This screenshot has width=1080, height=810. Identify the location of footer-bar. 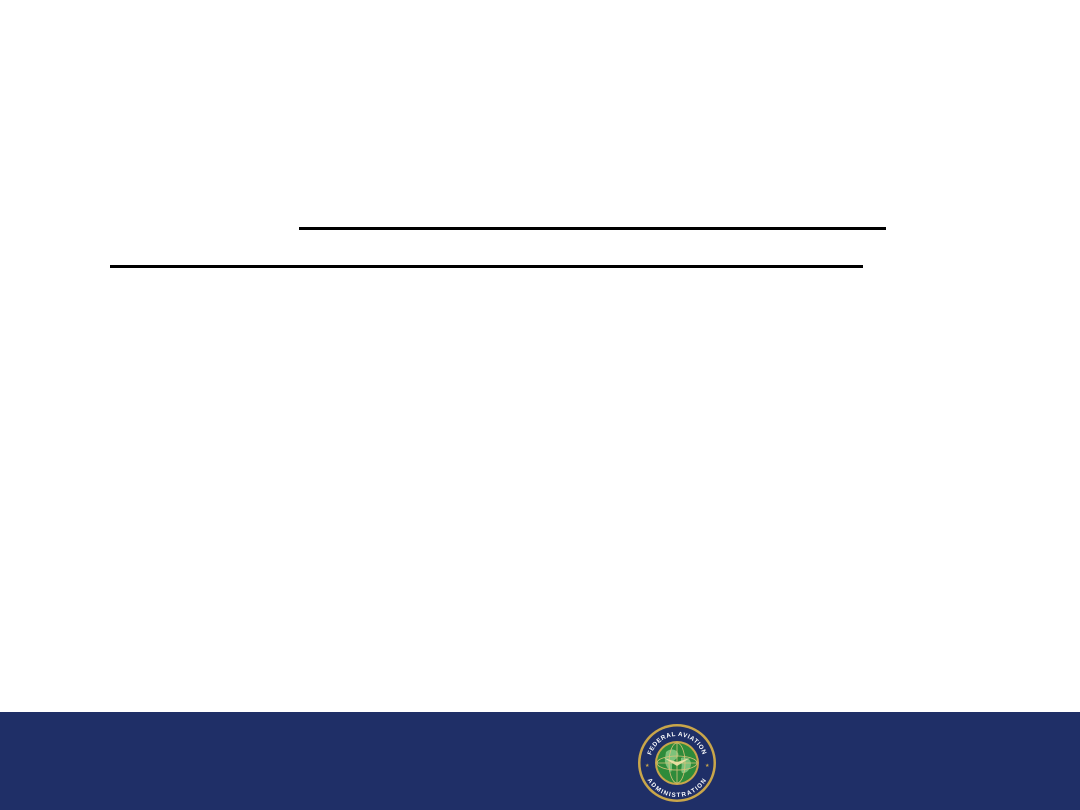
(540, 761).